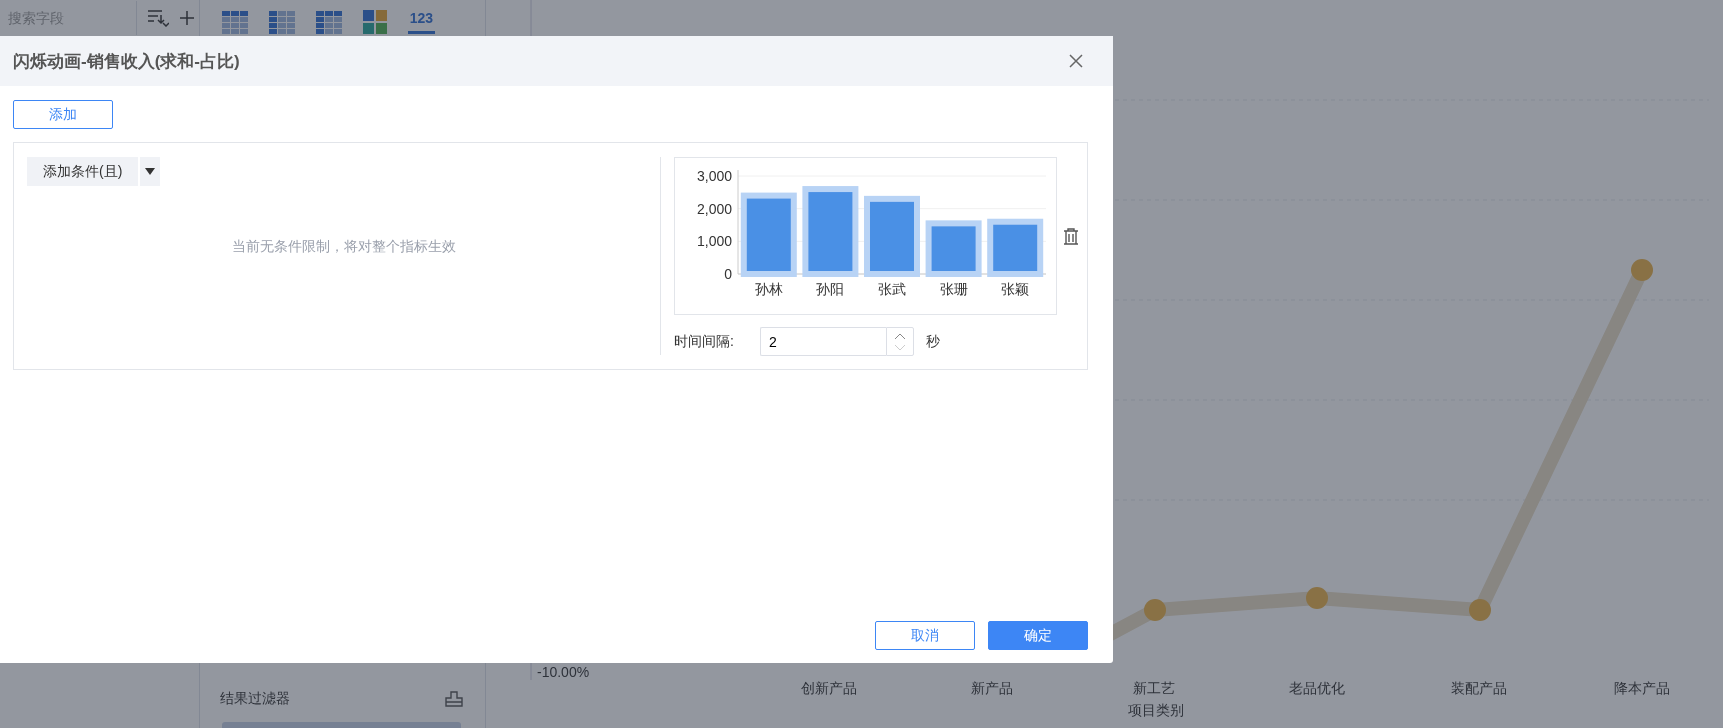 This screenshot has height=728, width=1723. What do you see at coordinates (1316, 689) in the screenshot?
I see `axis-category-label: 老品优化` at bounding box center [1316, 689].